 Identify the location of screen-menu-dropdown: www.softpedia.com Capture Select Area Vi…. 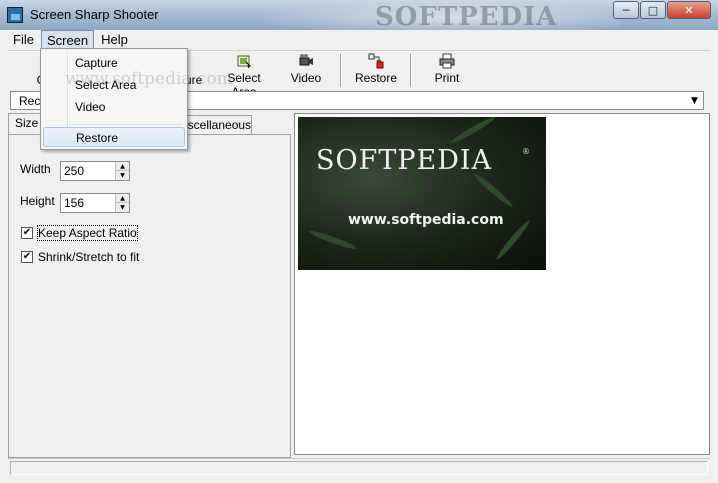
(136, 99).